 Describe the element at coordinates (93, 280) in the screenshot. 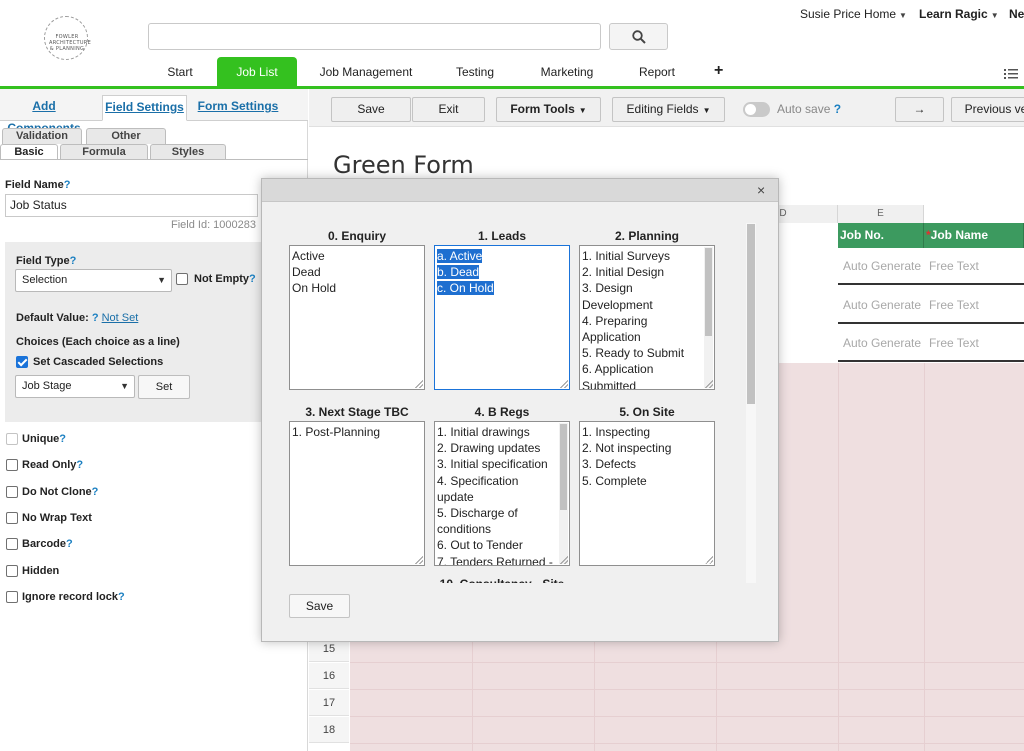

I see `field-type-select: Selection ▼` at that location.